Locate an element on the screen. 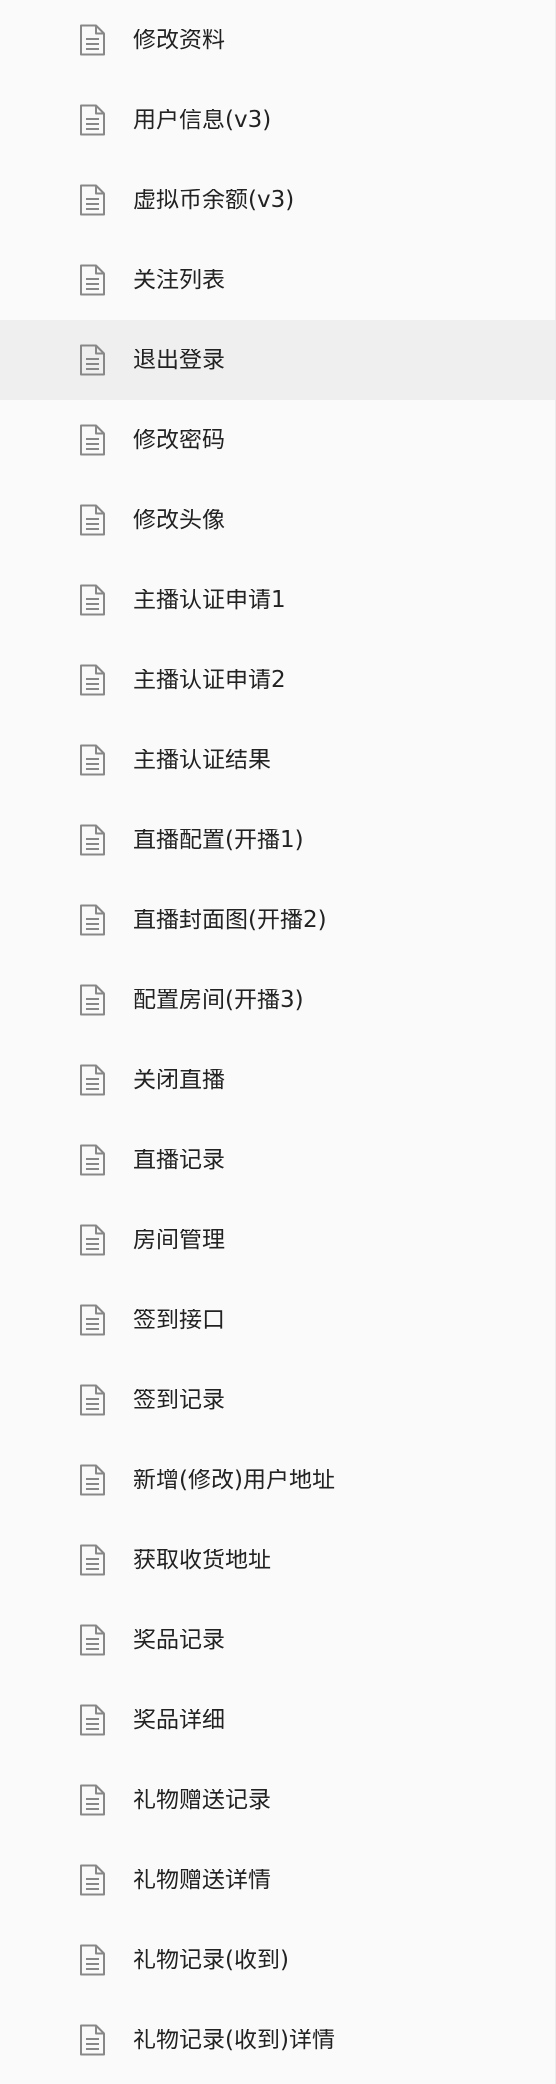  sidebar-item-label: 签到记录 is located at coordinates (179, 1400).